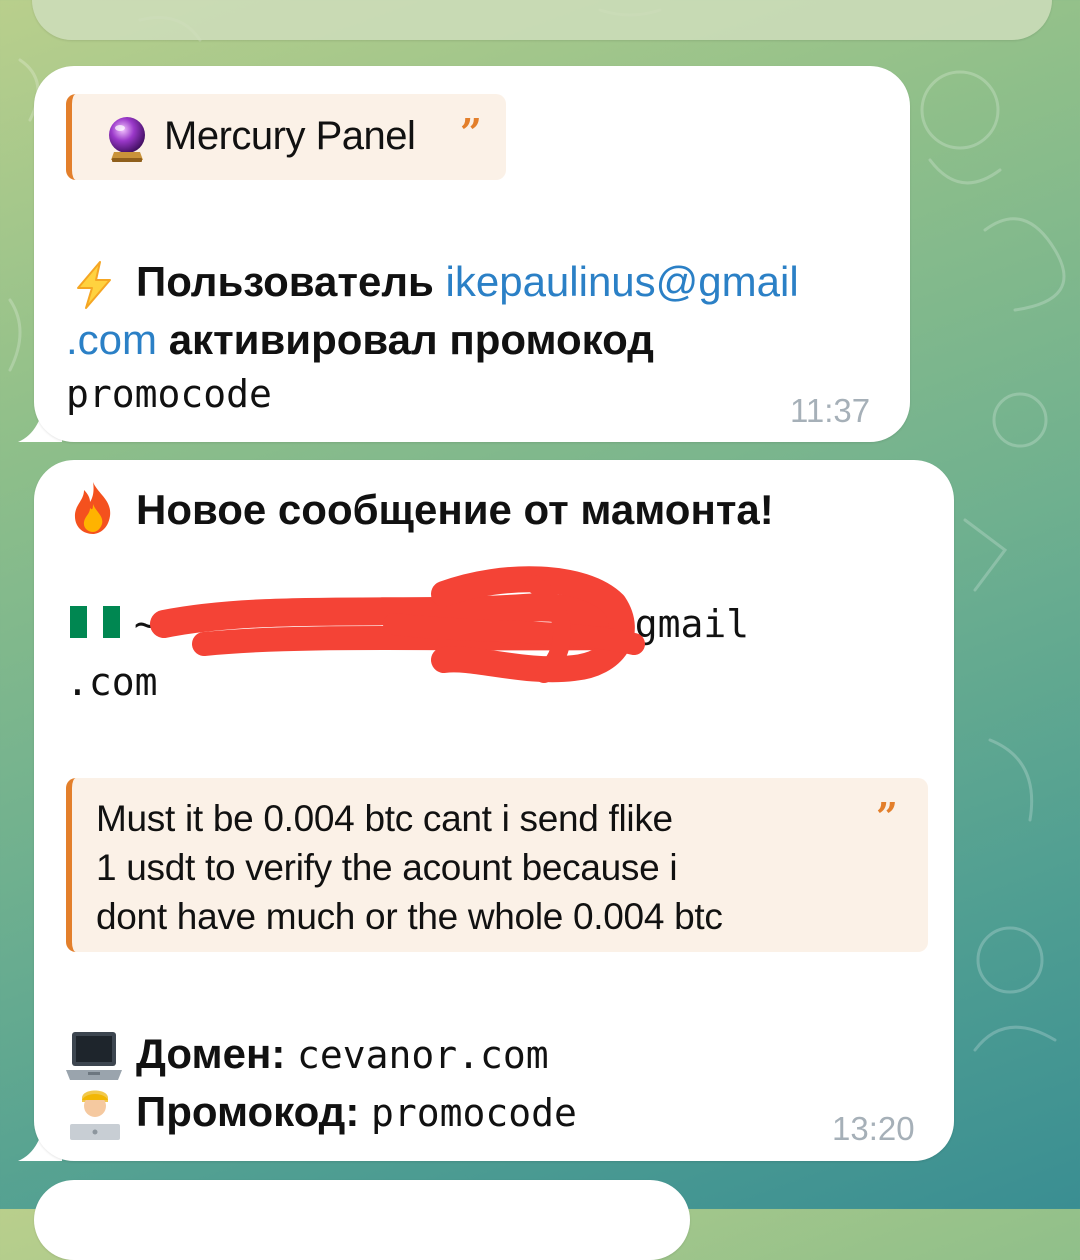 The height and width of the screenshot is (1260, 1080). Describe the element at coordinates (411, 339) in the screenshot. I see `activation-suffix: активировал промокод` at that location.